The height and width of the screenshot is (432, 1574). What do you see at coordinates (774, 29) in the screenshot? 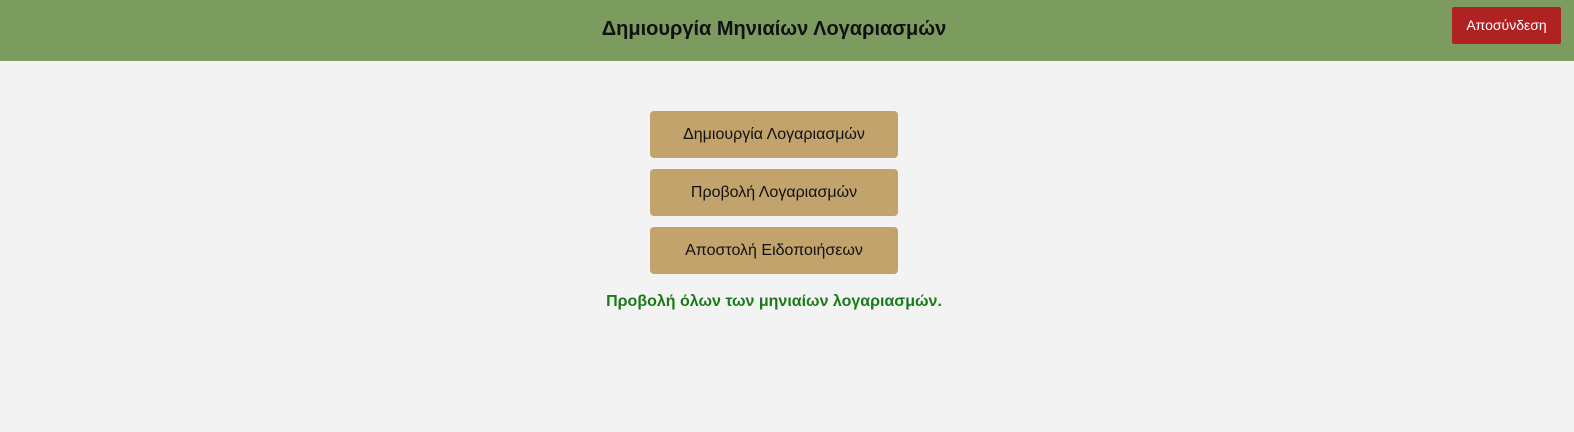
I see `page-title: Δημιουργία Μηνιαίων Λογαριασμών` at bounding box center [774, 29].